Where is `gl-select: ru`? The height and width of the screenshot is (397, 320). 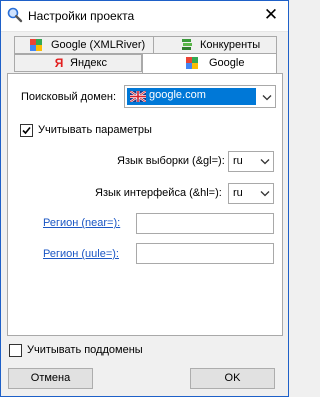
gl-select: ru is located at coordinates (251, 161).